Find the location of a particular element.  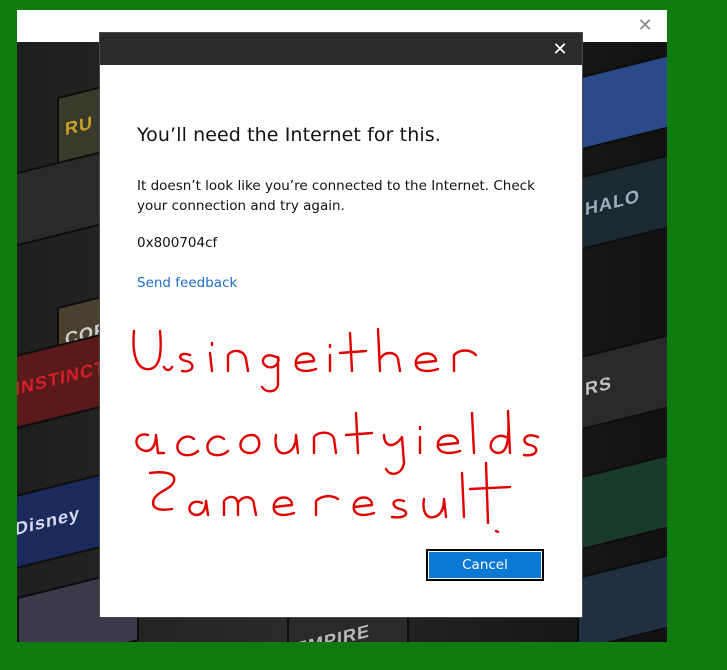

game-tile: RS is located at coordinates (622, 379).